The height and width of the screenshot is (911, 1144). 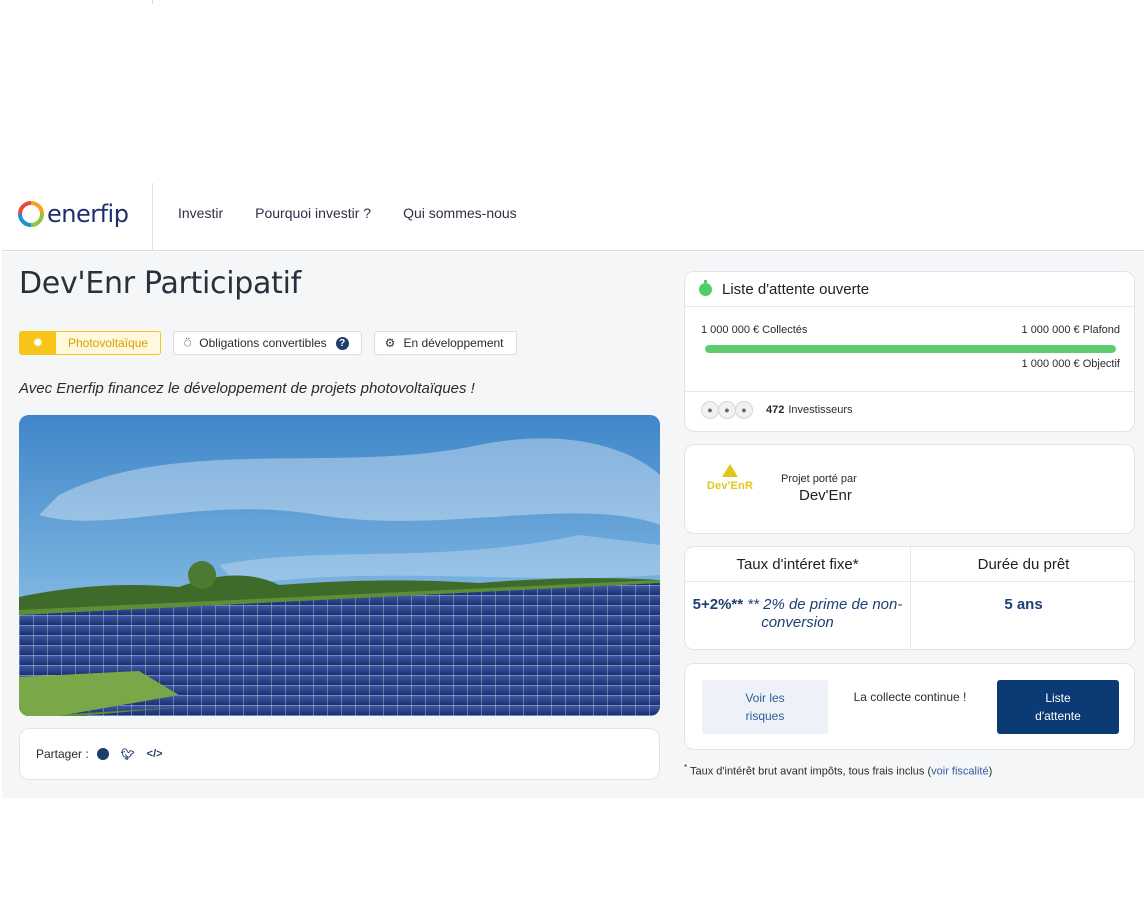 I want to click on page-title: Dev'Enr Participatif, so click(x=160, y=283).